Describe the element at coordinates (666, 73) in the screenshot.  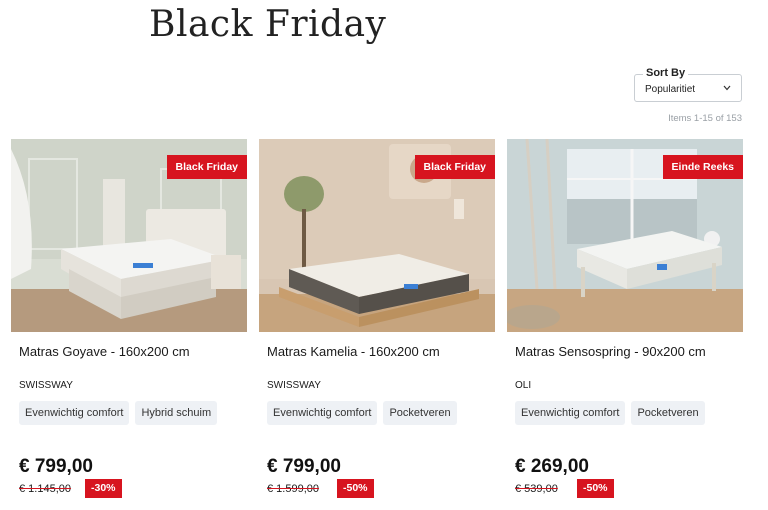
I see `sort-label: Sort By` at that location.